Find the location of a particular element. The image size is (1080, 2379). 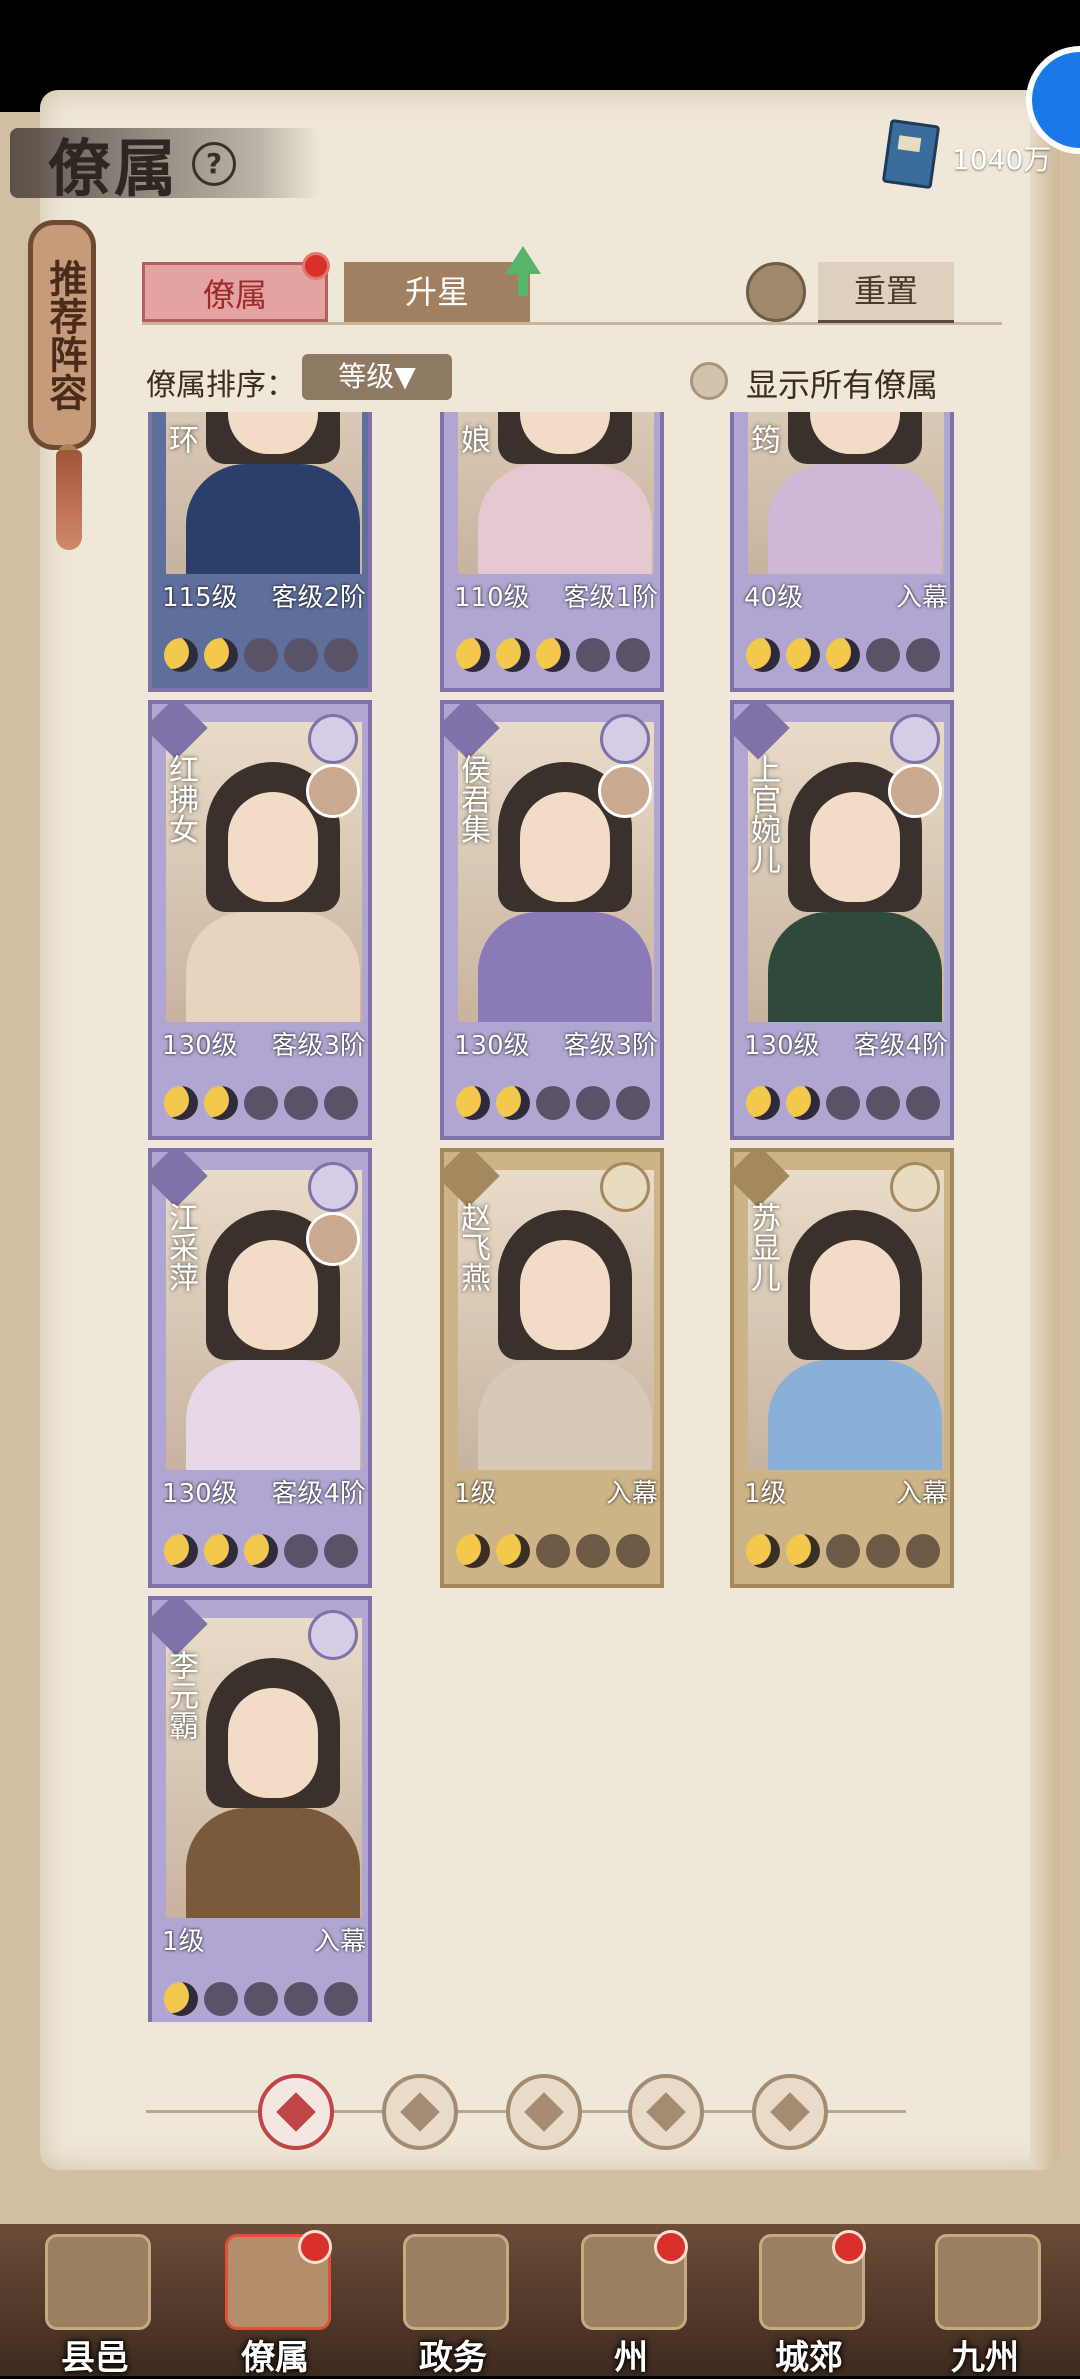

nav-item: 州 is located at coordinates (631, 2304).